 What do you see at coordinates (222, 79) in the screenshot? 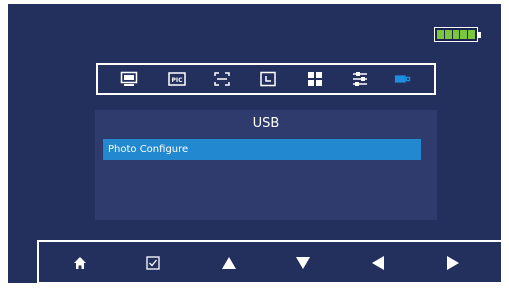
I see `scan-frame-icon` at bounding box center [222, 79].